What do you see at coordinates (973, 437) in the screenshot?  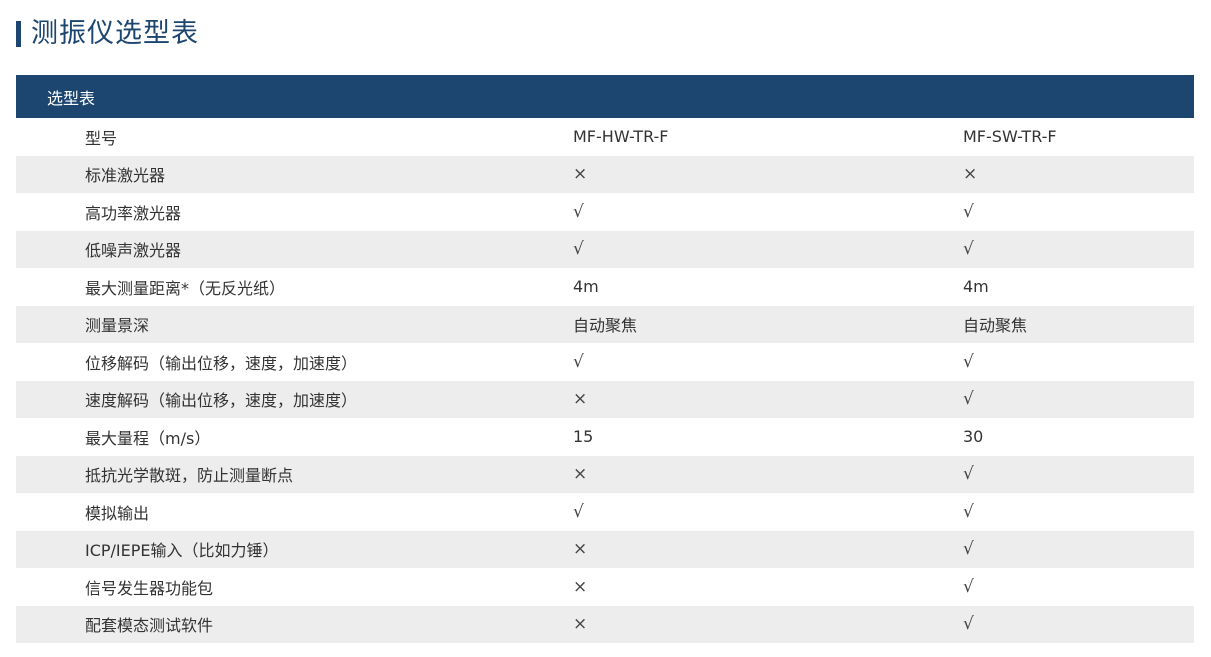 I see `cell-model-sw: 30` at bounding box center [973, 437].